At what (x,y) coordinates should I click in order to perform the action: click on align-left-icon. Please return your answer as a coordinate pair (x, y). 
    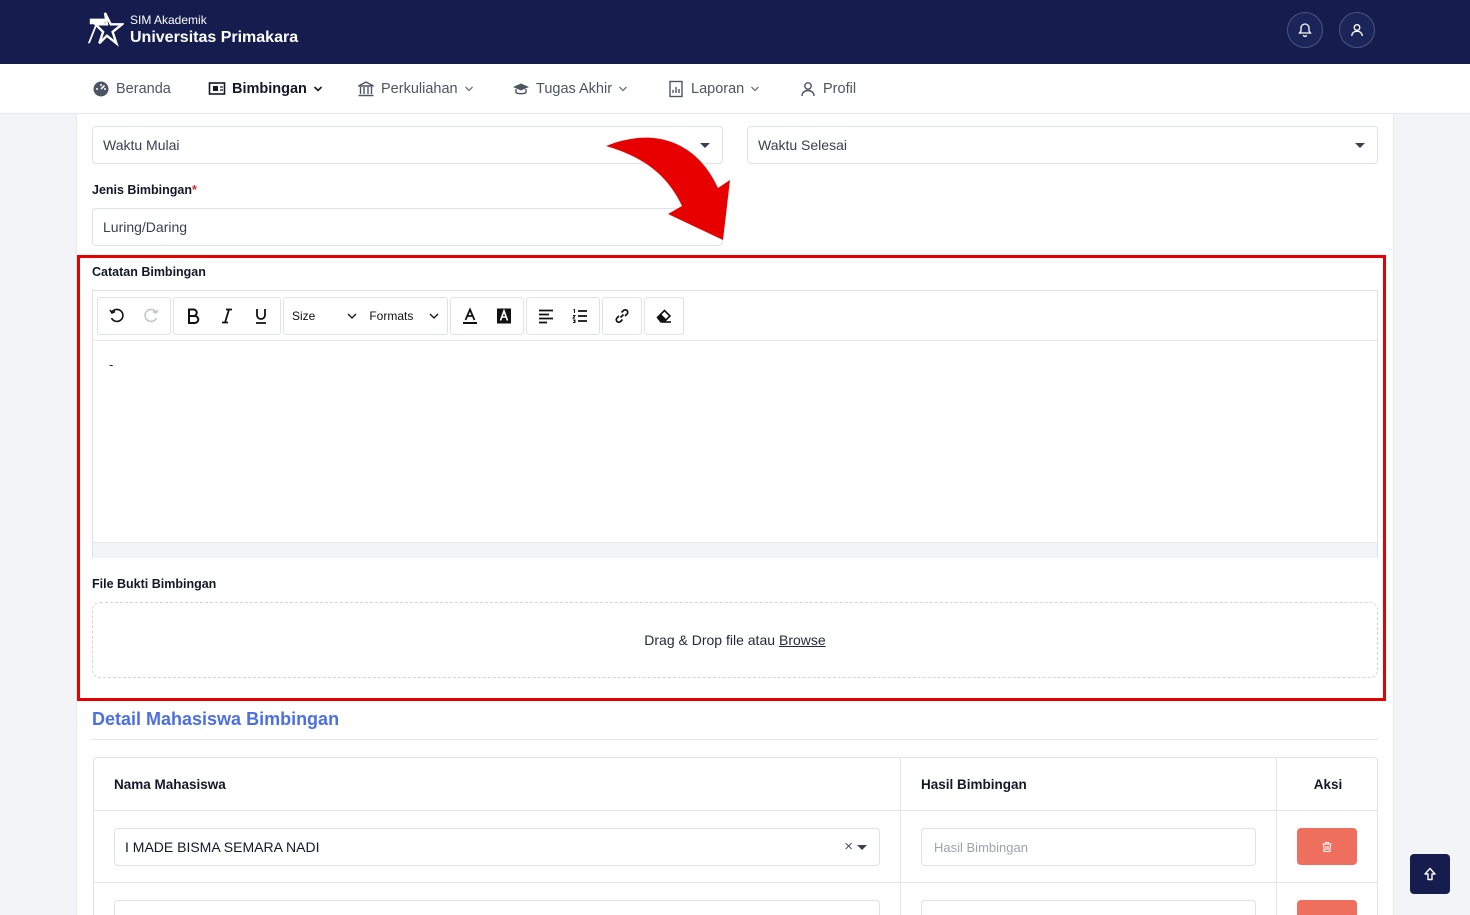
    Looking at the image, I should click on (546, 316).